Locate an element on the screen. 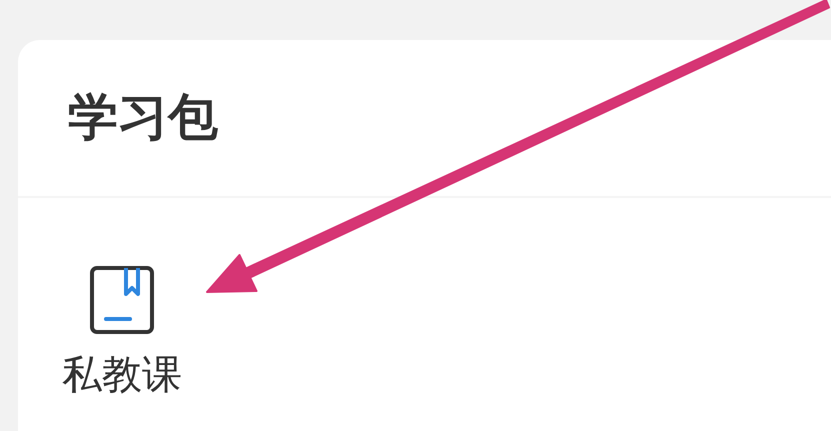 This screenshot has height=431, width=831. section-title: 学习包 is located at coordinates (143, 114).